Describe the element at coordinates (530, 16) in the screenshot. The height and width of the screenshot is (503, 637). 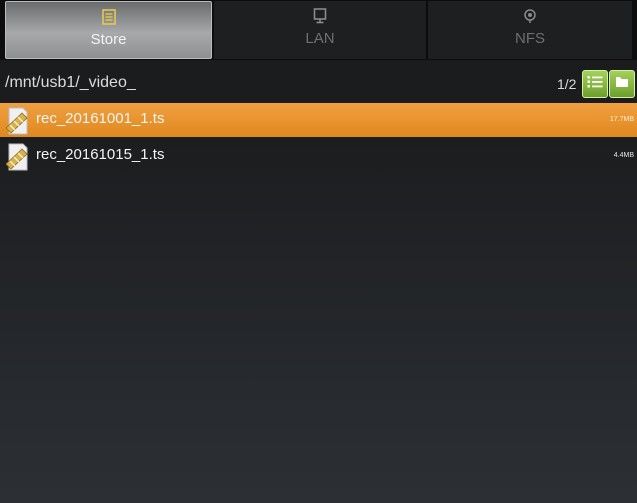
I see `network-icon` at that location.